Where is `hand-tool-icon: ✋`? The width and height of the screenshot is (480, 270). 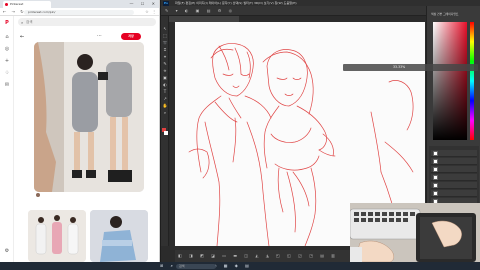
hand-tool-icon: ✋ is located at coordinates (165, 105).